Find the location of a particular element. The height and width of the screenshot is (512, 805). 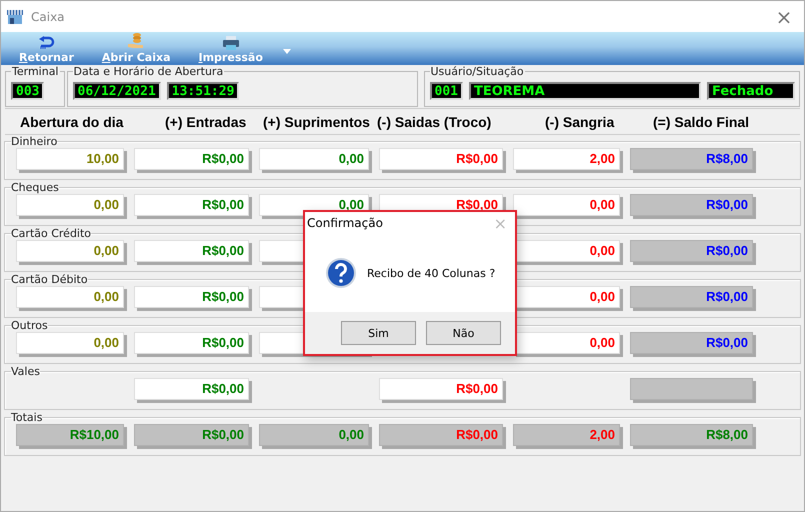

dialog-button: Sim is located at coordinates (378, 333).